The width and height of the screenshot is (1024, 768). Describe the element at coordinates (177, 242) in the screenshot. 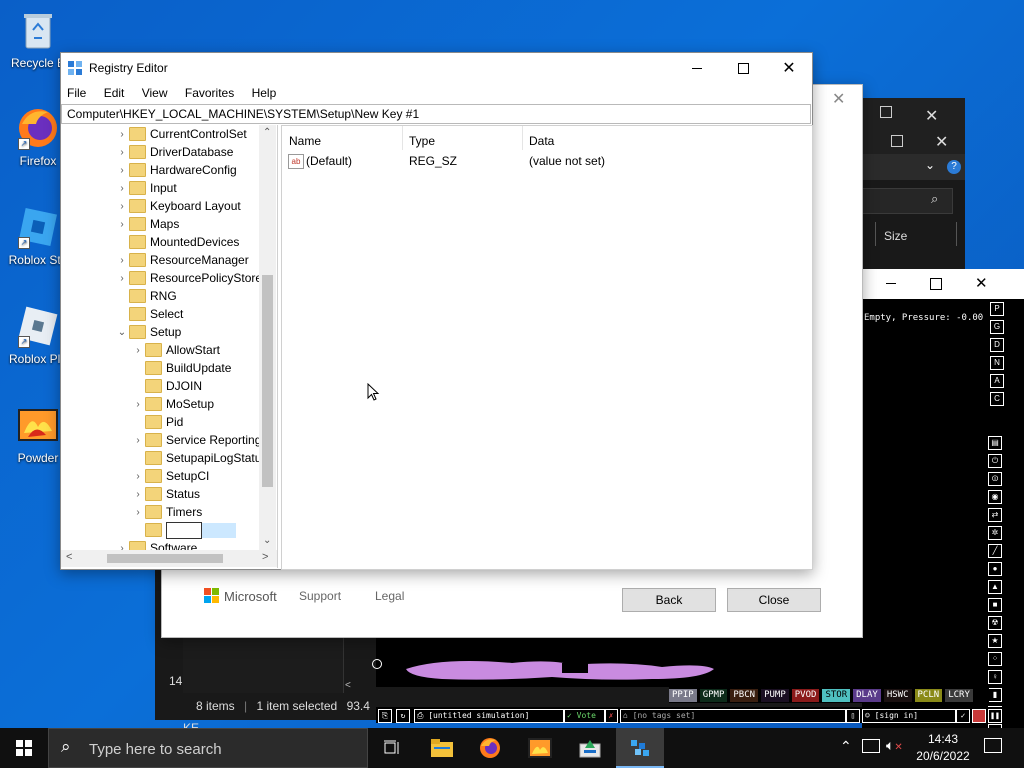

I see `tree-node: MountedDevices` at that location.